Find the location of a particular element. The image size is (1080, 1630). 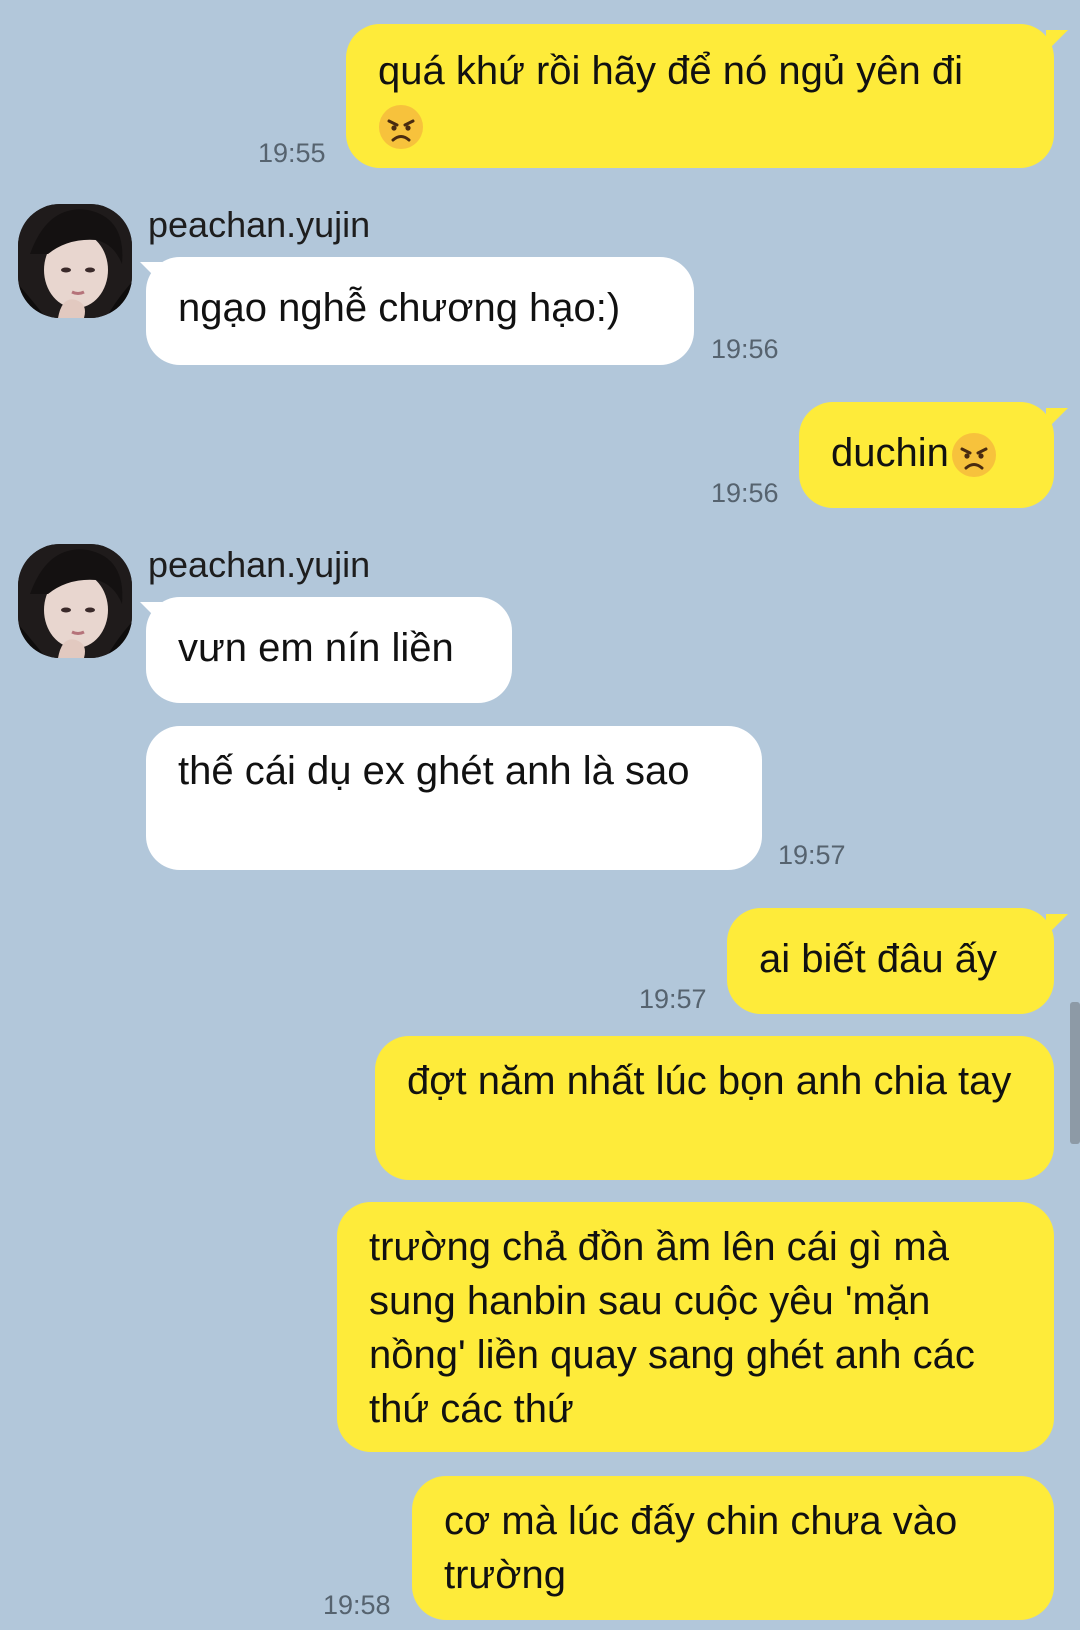

message-text: thế cái dụ ex ghét anh là sao is located at coordinates (434, 771).